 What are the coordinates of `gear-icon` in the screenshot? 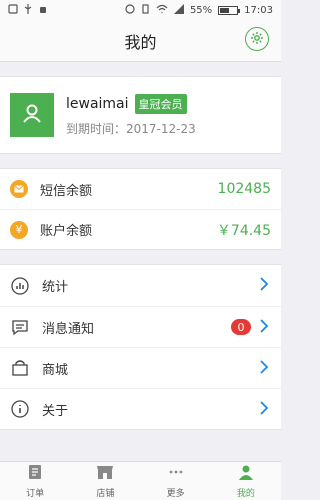 It's located at (257, 39).